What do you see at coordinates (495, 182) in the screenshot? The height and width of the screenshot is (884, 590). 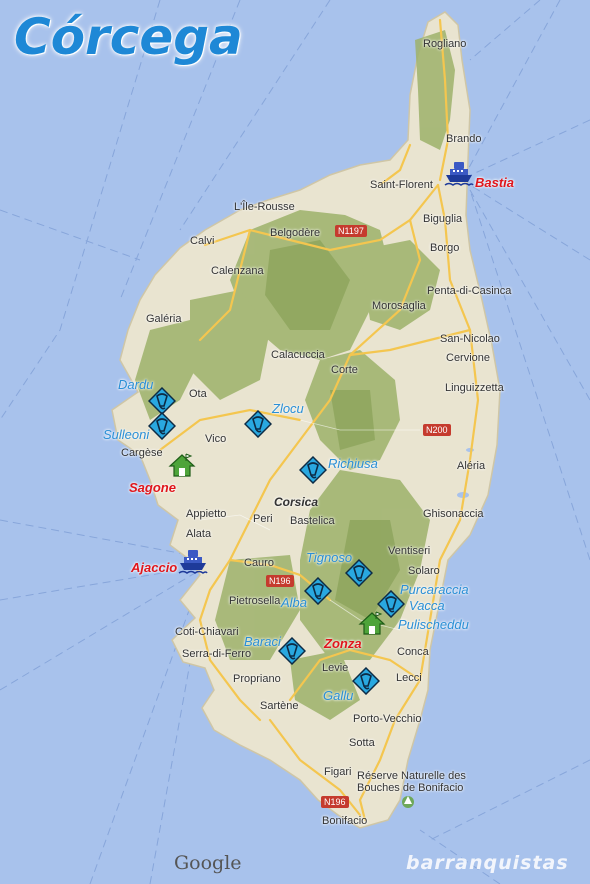 I see `port-label: Bastia` at bounding box center [495, 182].